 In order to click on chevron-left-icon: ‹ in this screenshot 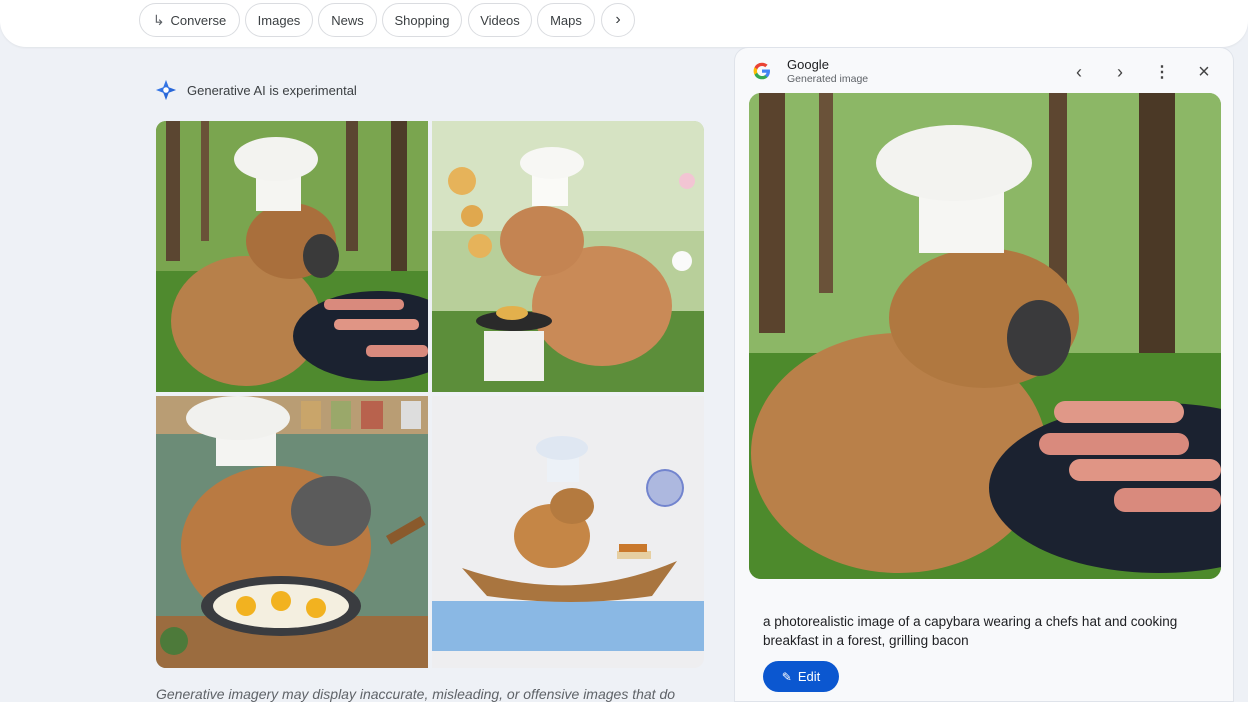, I will do `click(1079, 71)`.